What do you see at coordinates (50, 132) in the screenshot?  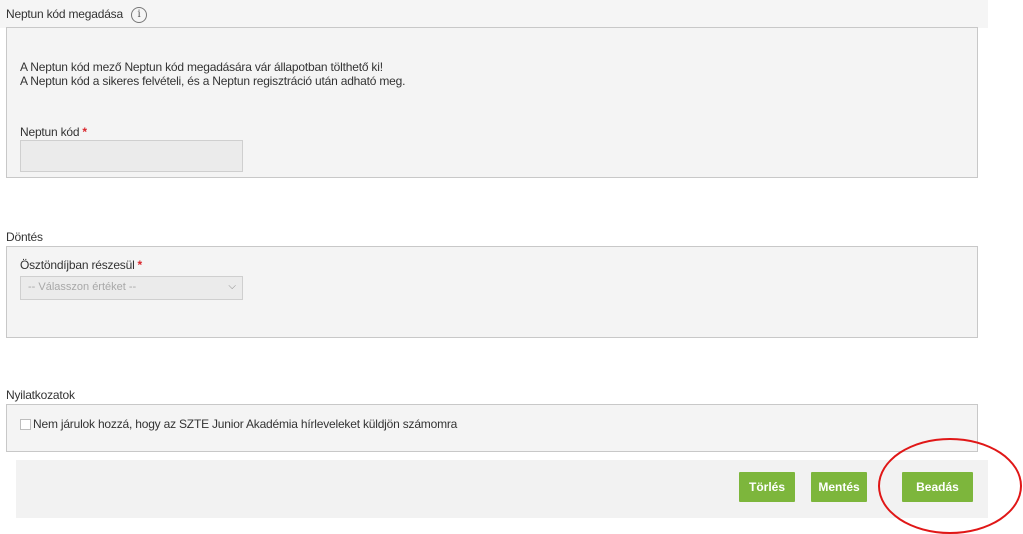 I see `neptun-code-label-text: Neptun kód` at bounding box center [50, 132].